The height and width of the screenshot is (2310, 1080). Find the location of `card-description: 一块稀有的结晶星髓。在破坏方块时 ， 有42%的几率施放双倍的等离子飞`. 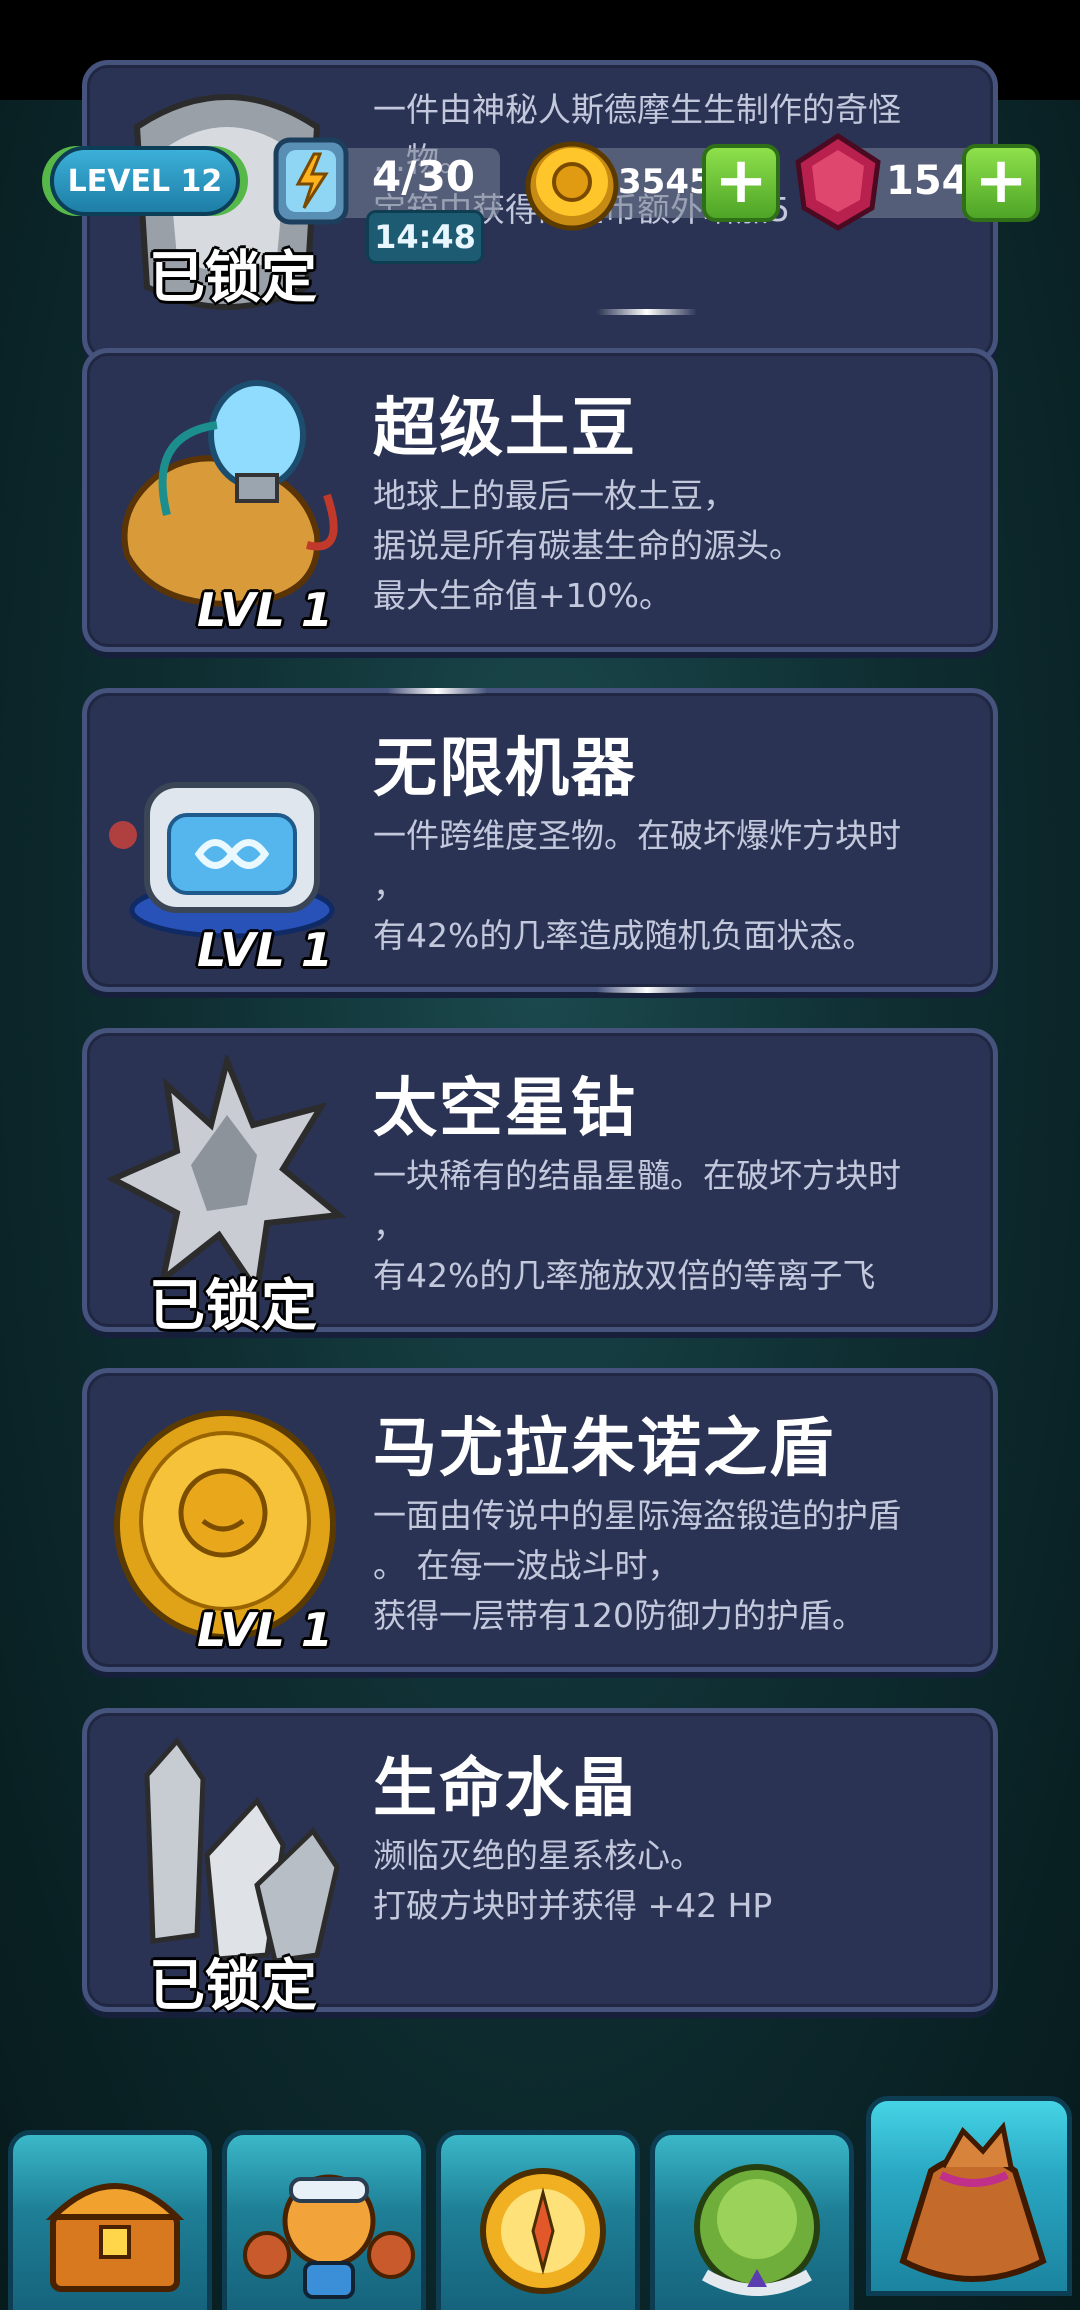

card-description: 一块稀有的结晶星髓。在破坏方块时 ， 有42%的几率施放双倍的等离子飞 is located at coordinates (637, 1225).